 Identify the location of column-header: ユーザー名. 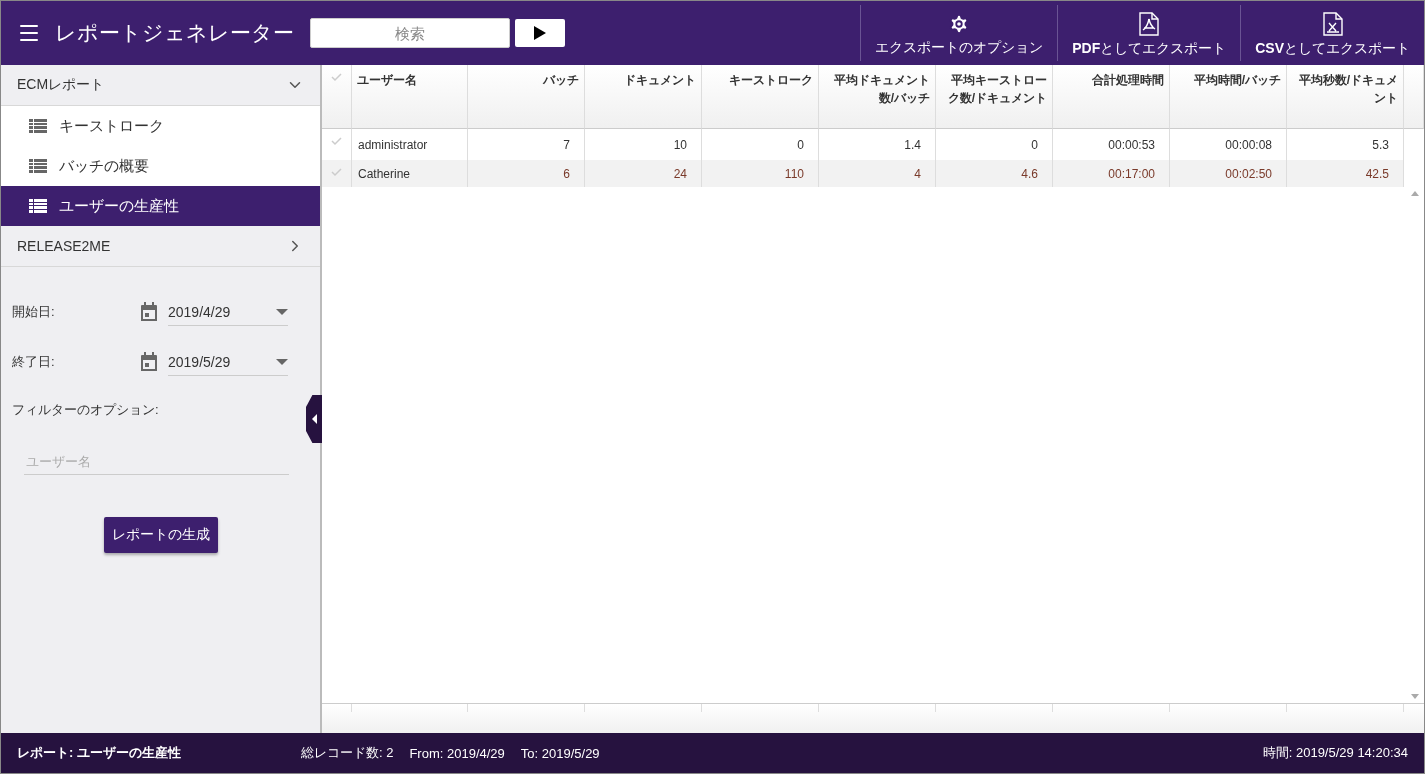
(410, 97).